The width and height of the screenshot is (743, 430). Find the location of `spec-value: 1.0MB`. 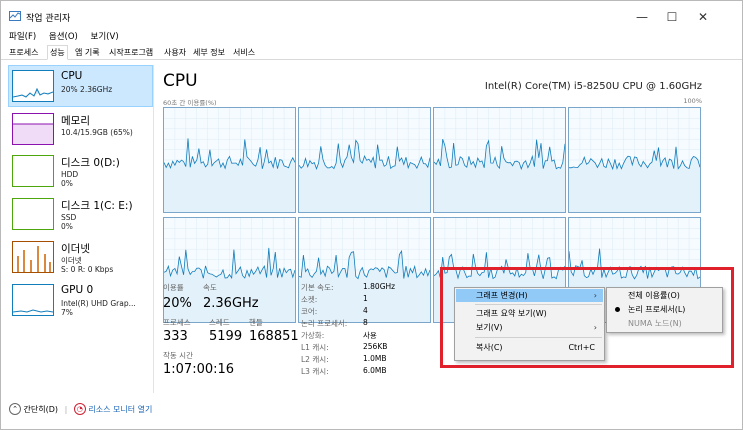

spec-value: 1.0MB is located at coordinates (375, 358).